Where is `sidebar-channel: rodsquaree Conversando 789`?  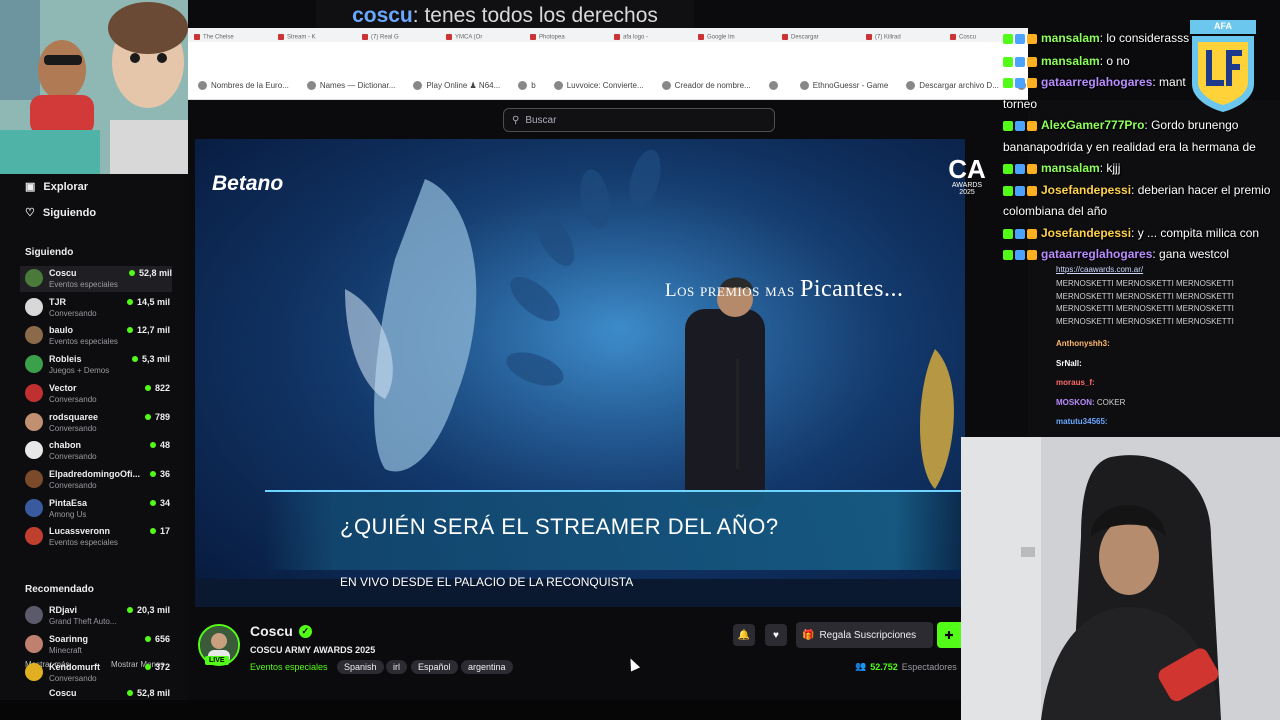
sidebar-channel: rodsquaree Conversando 789 is located at coordinates (97, 423).